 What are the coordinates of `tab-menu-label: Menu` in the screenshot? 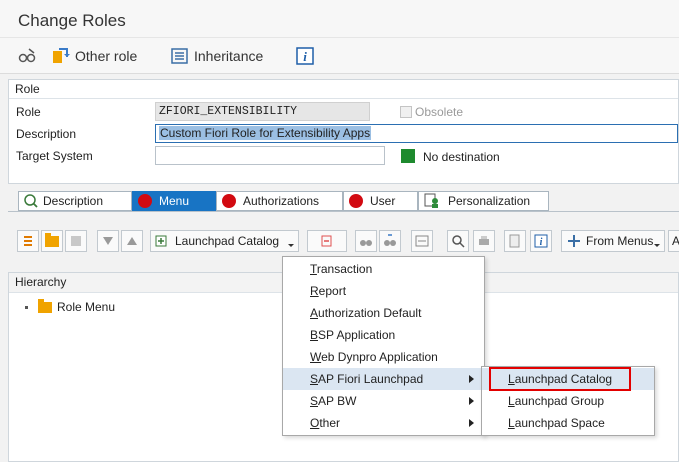 It's located at (174, 201).